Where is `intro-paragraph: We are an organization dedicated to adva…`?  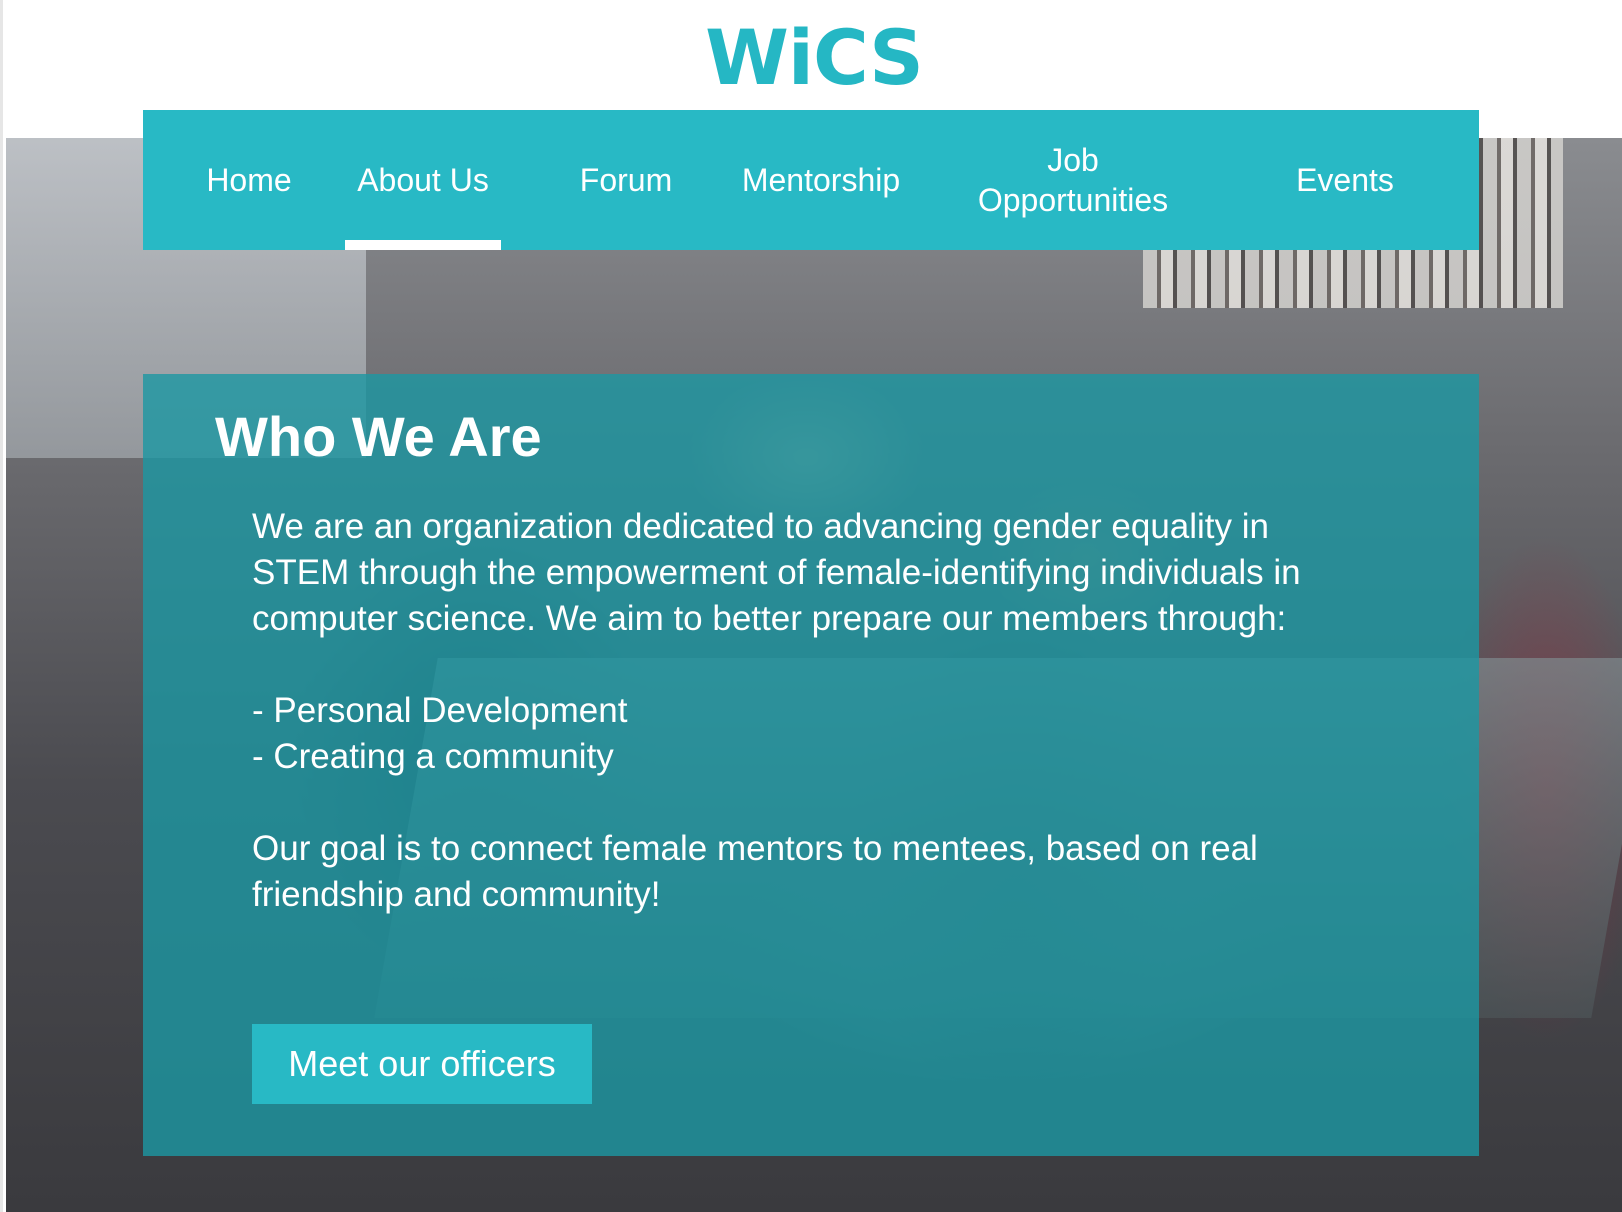 intro-paragraph: We are an organization dedicated to adva… is located at coordinates (776, 572).